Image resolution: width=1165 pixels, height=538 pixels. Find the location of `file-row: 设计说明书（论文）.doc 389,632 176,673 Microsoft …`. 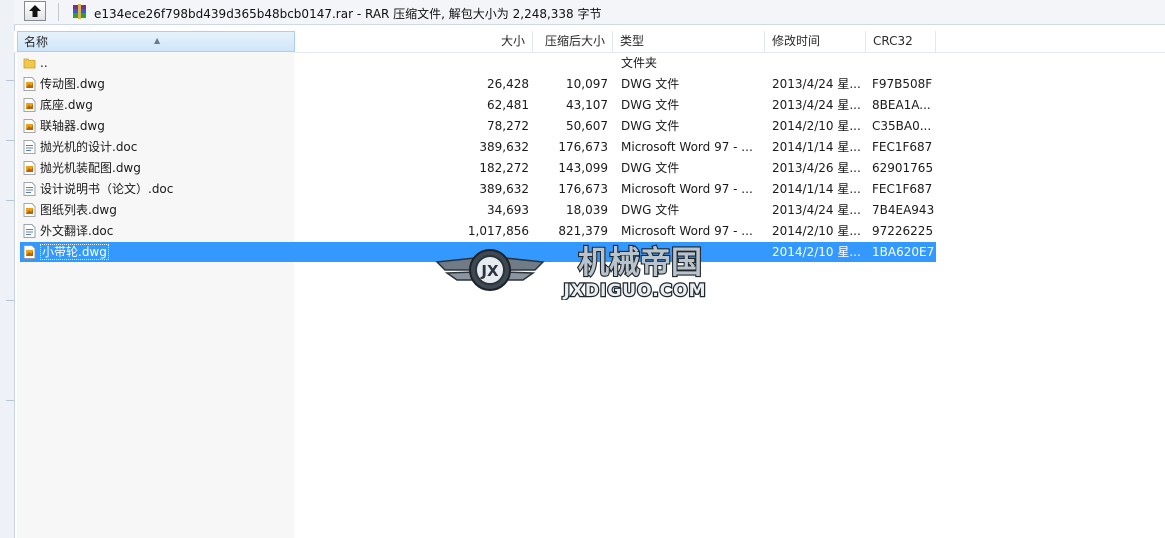

file-row: 设计说明书（论文）.doc 389,632 176,673 Microsoft … is located at coordinates (591, 189).